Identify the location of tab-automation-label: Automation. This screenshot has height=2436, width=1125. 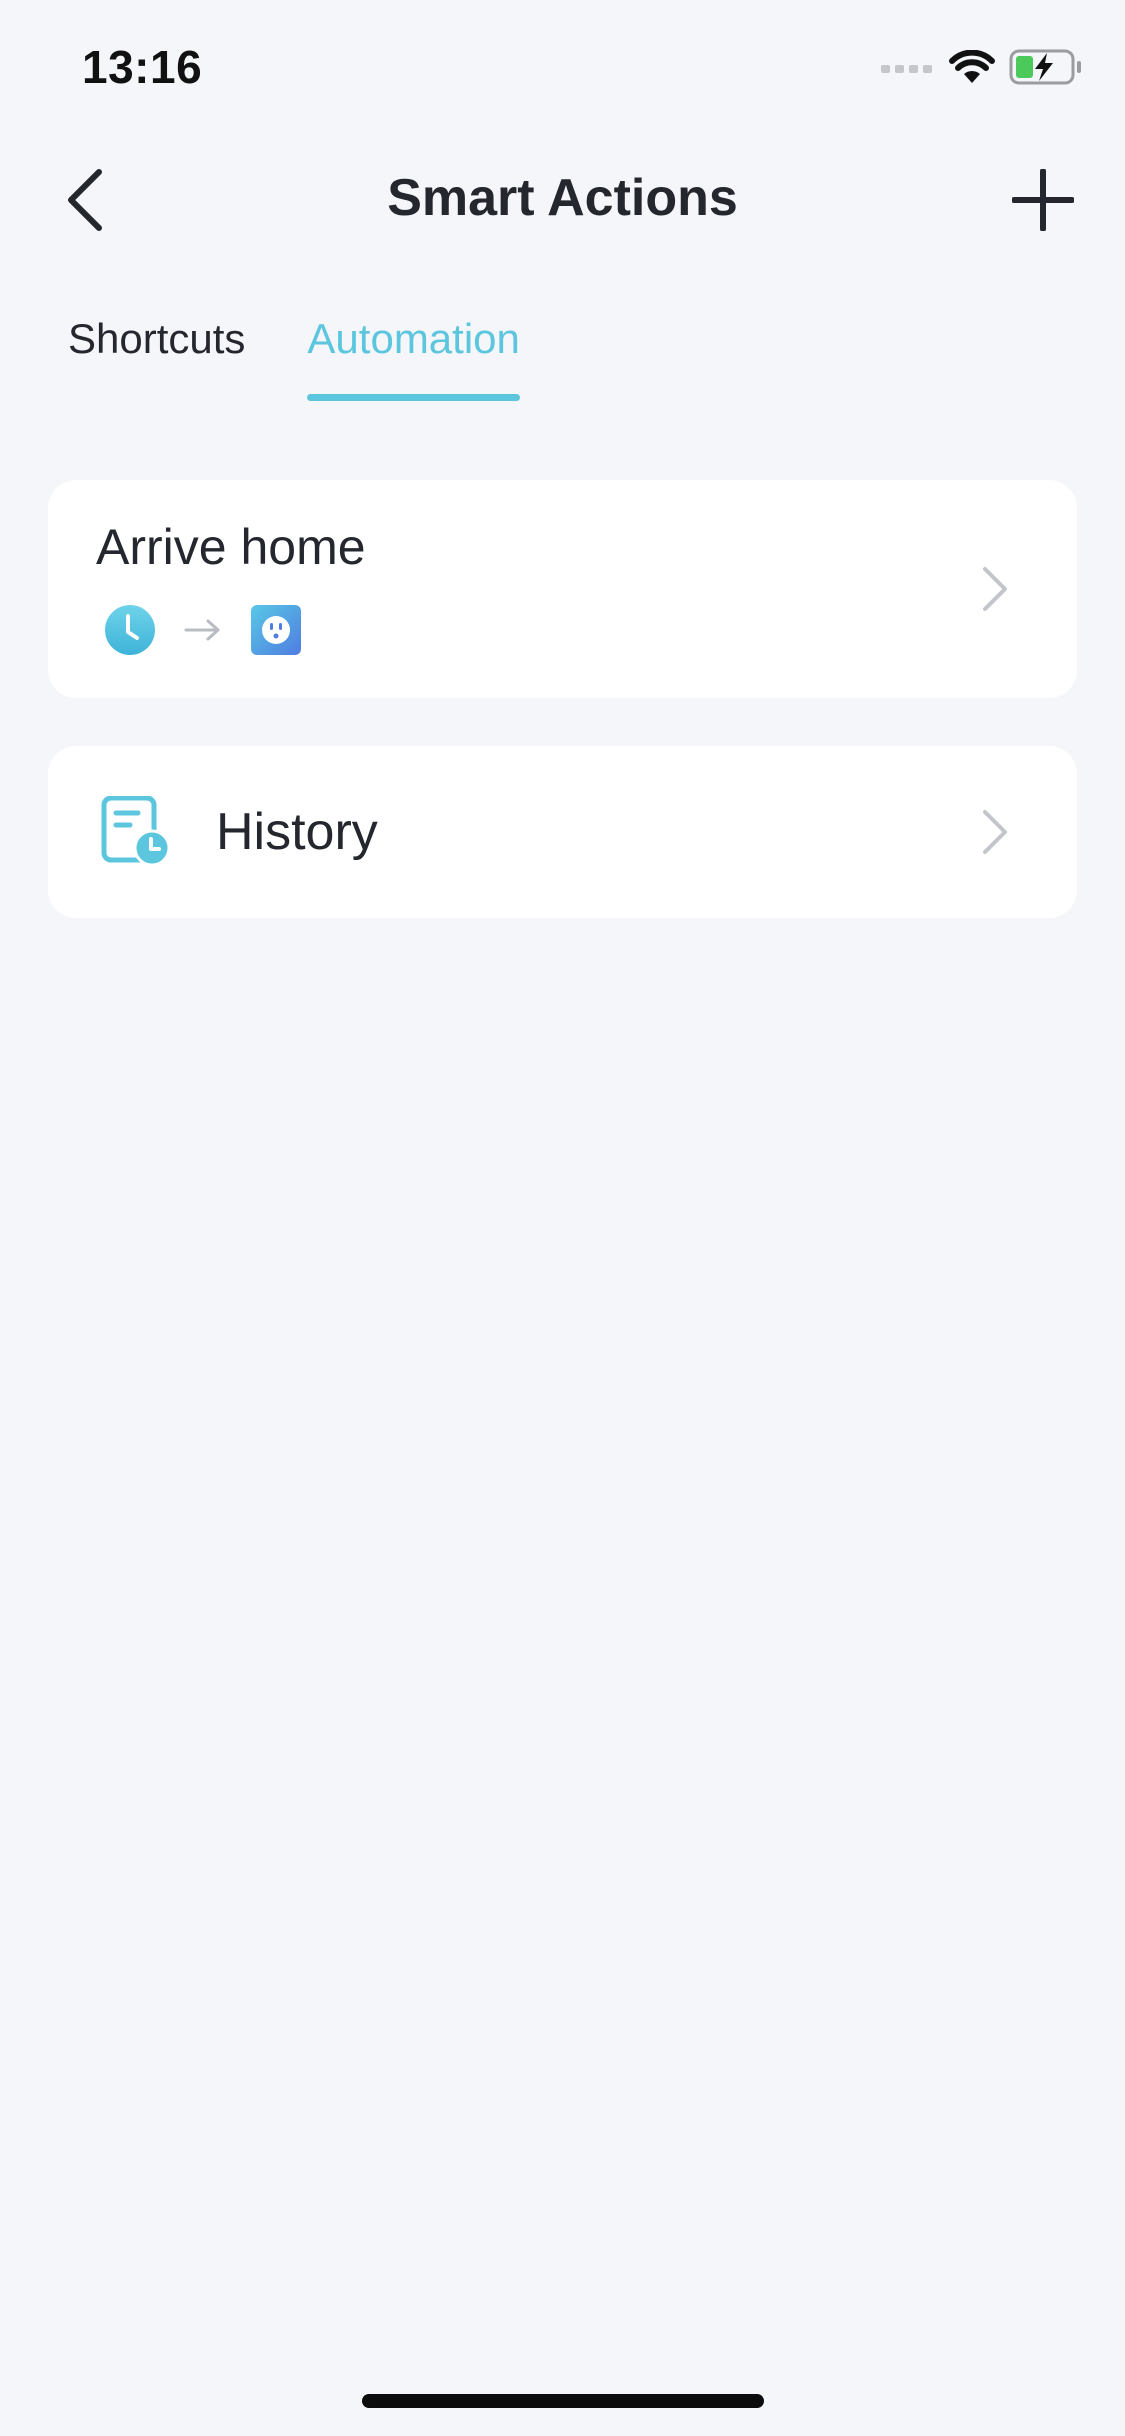
(413, 338).